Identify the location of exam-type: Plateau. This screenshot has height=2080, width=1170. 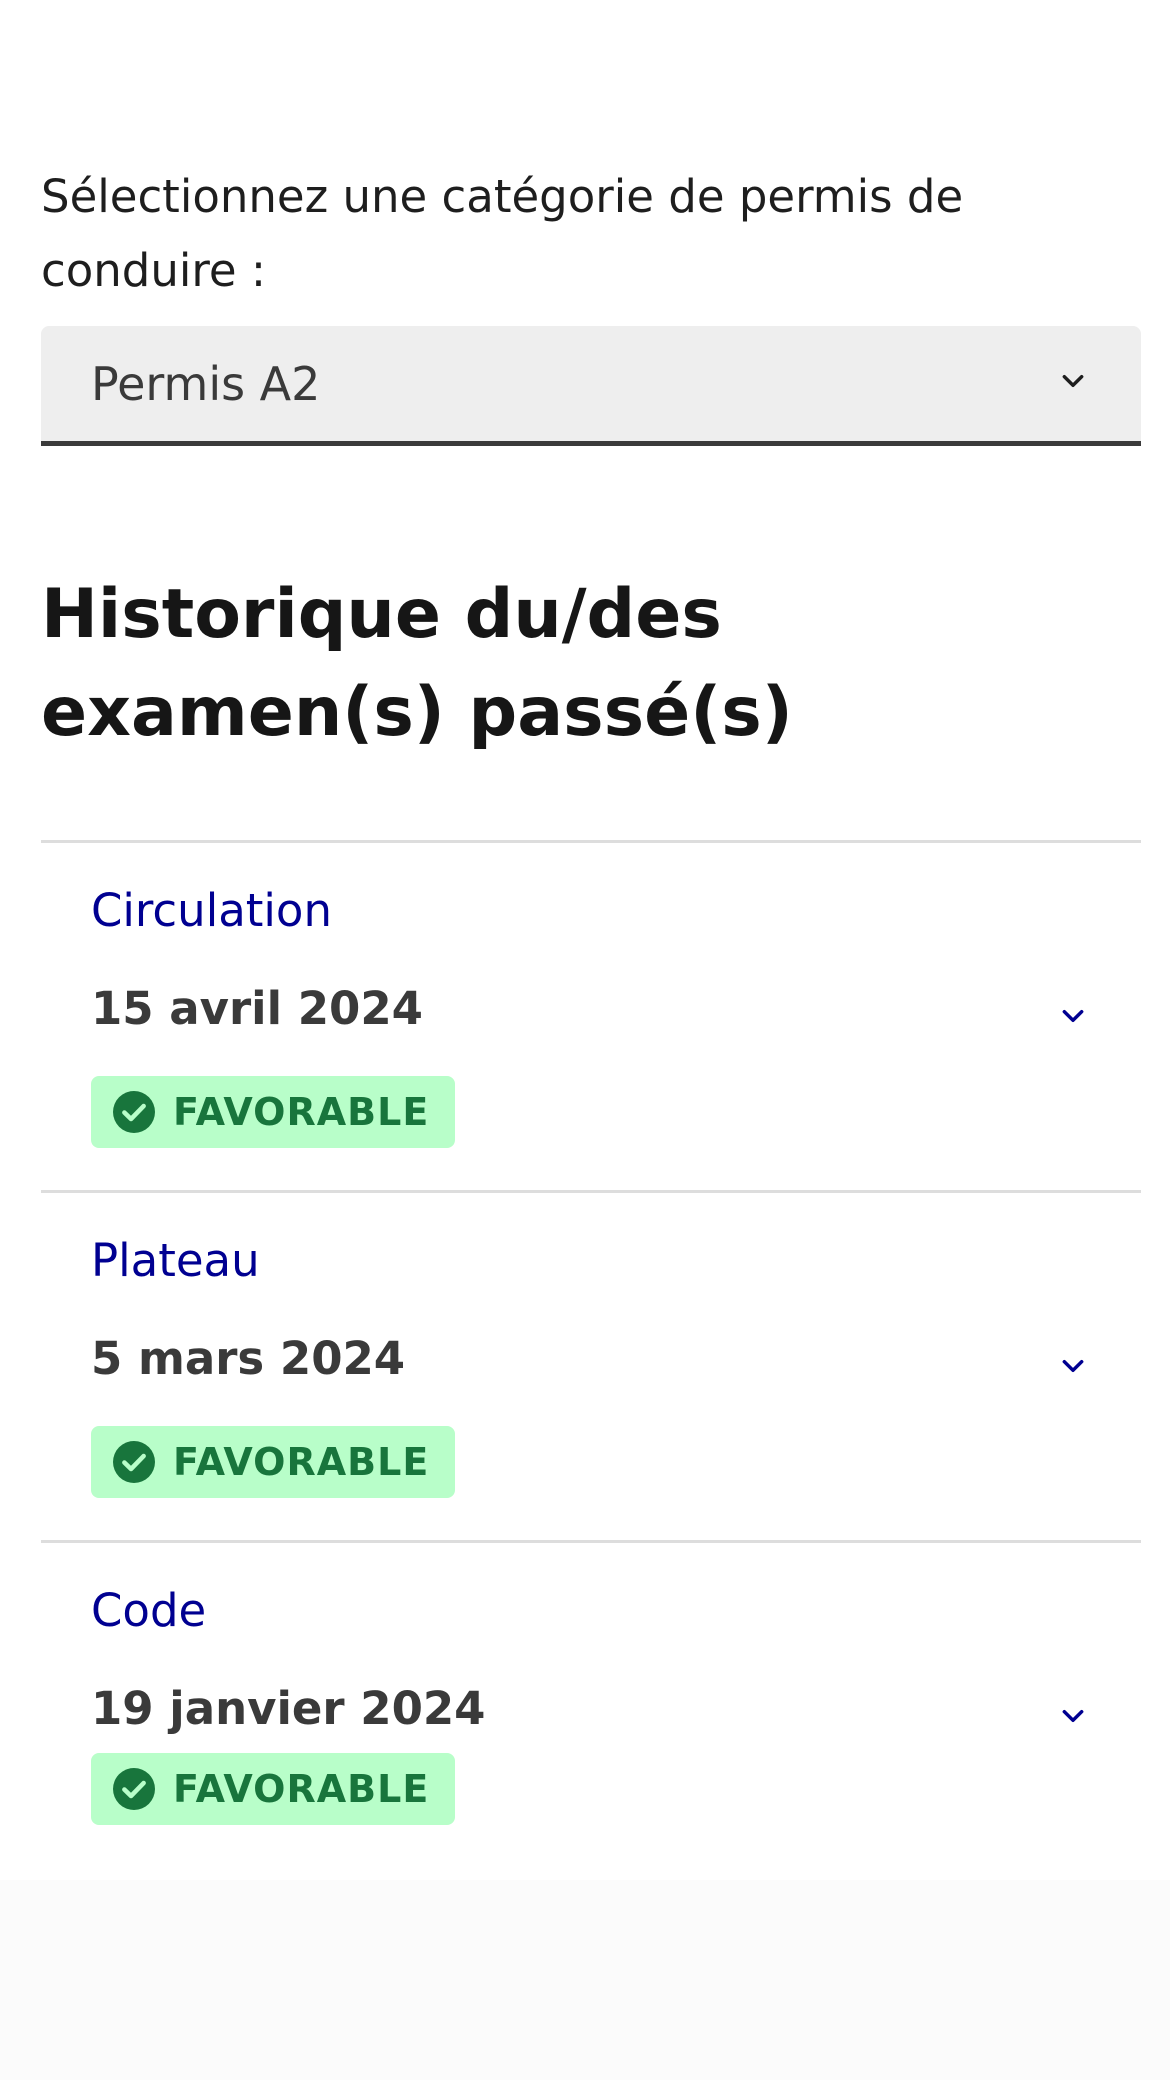
(175, 1260).